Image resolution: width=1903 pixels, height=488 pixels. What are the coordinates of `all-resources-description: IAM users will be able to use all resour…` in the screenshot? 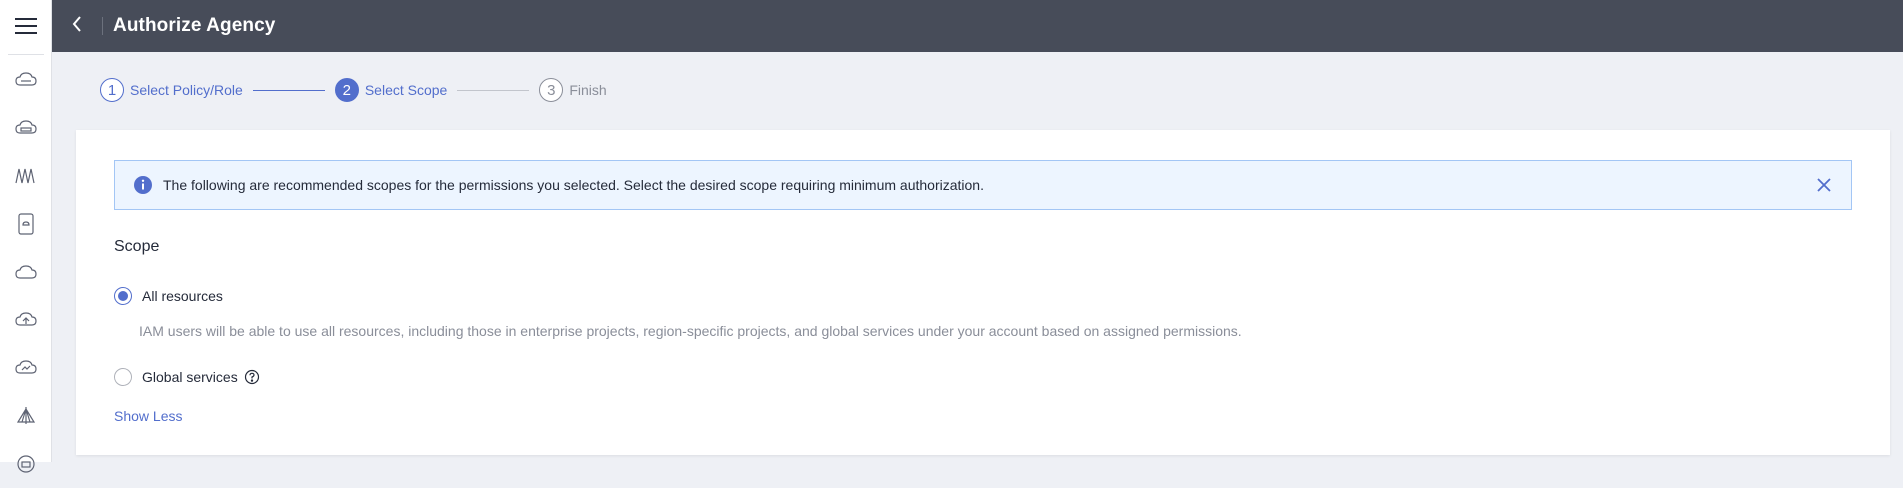 It's located at (690, 331).